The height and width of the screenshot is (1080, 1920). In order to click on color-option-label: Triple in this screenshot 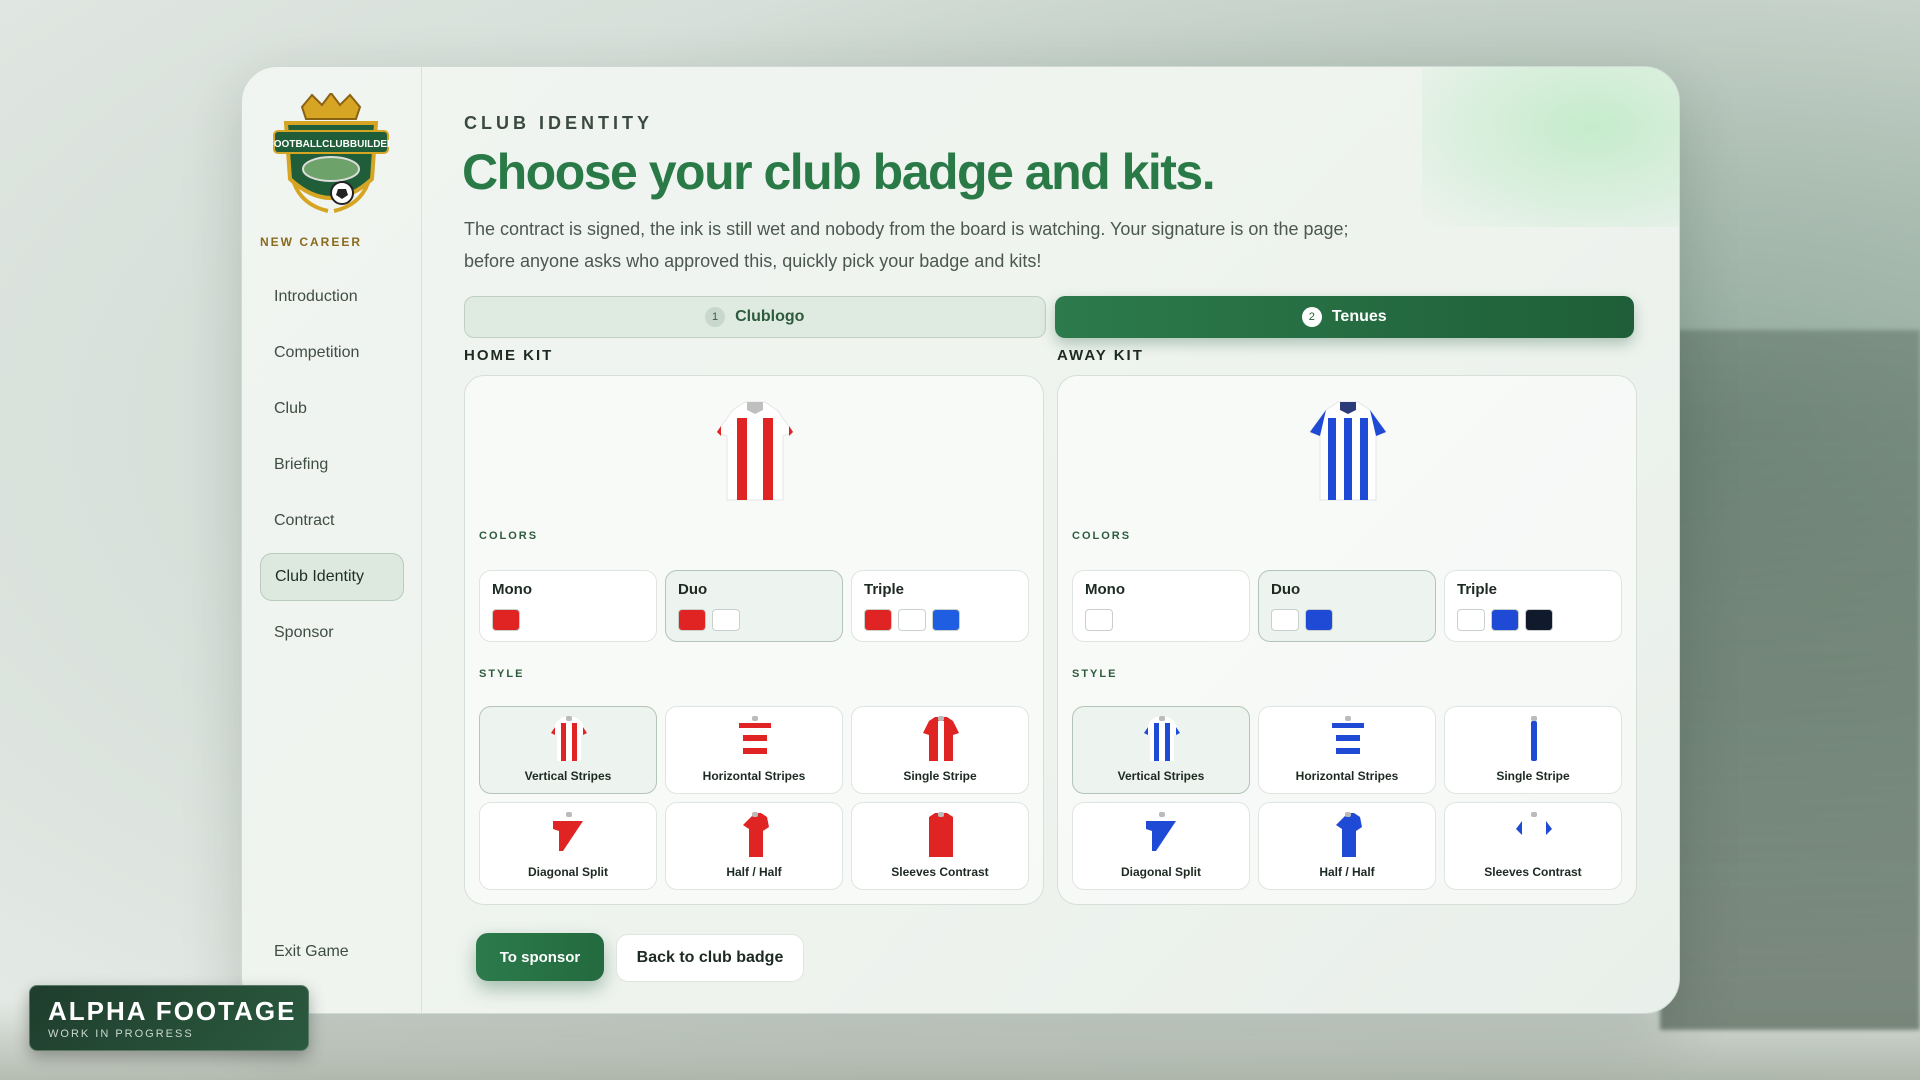, I will do `click(884, 589)`.